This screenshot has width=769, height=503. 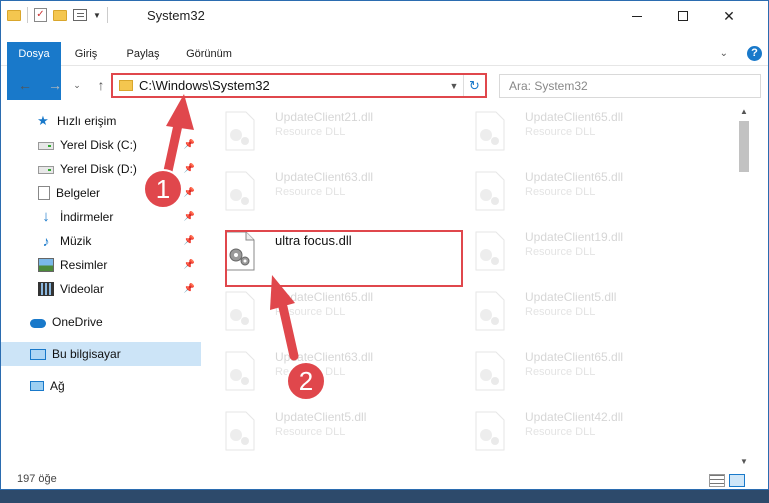 What do you see at coordinates (76, 241) in the screenshot?
I see `sidebar-item-label: Müzik` at bounding box center [76, 241].